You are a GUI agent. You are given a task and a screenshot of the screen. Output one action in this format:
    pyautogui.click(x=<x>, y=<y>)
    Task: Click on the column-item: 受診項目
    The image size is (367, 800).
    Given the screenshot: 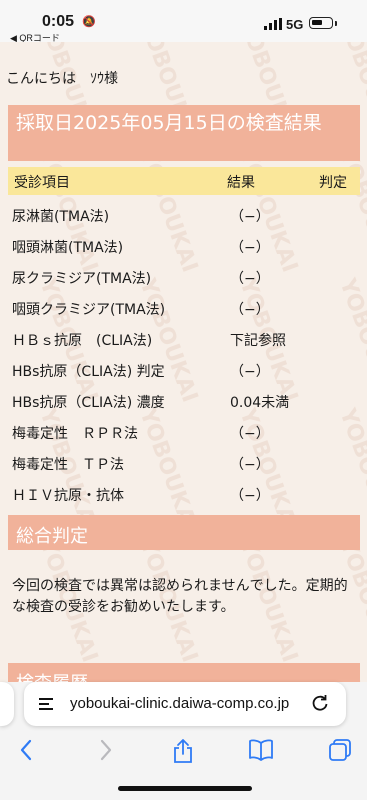 What is the action you would take?
    pyautogui.click(x=42, y=183)
    